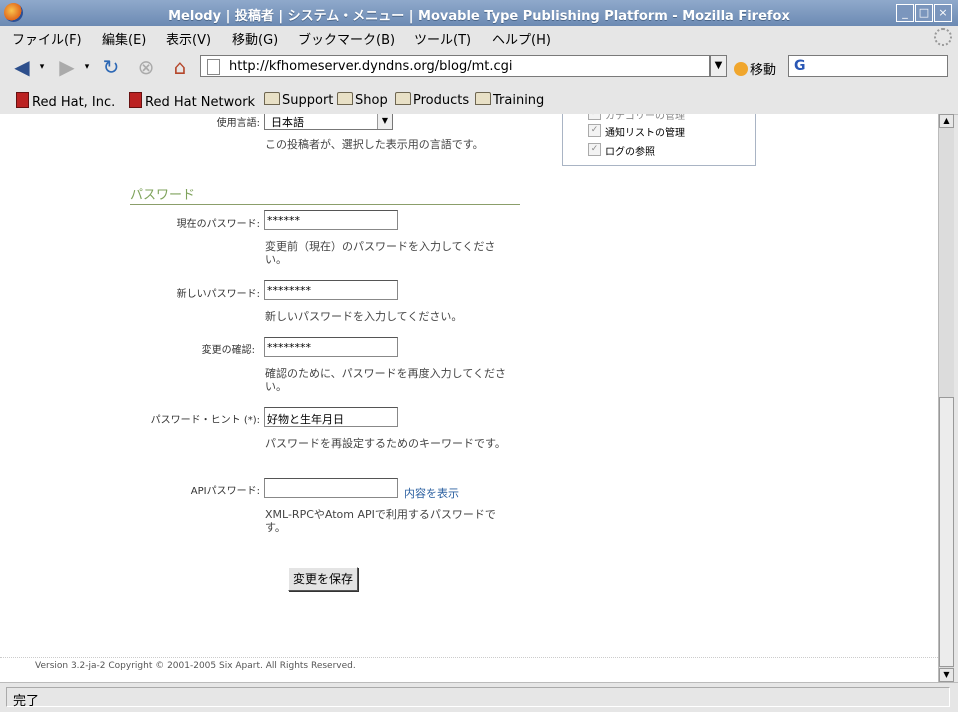 The width and height of the screenshot is (958, 712). What do you see at coordinates (180, 67) in the screenshot?
I see `home-icon: ⌂` at bounding box center [180, 67].